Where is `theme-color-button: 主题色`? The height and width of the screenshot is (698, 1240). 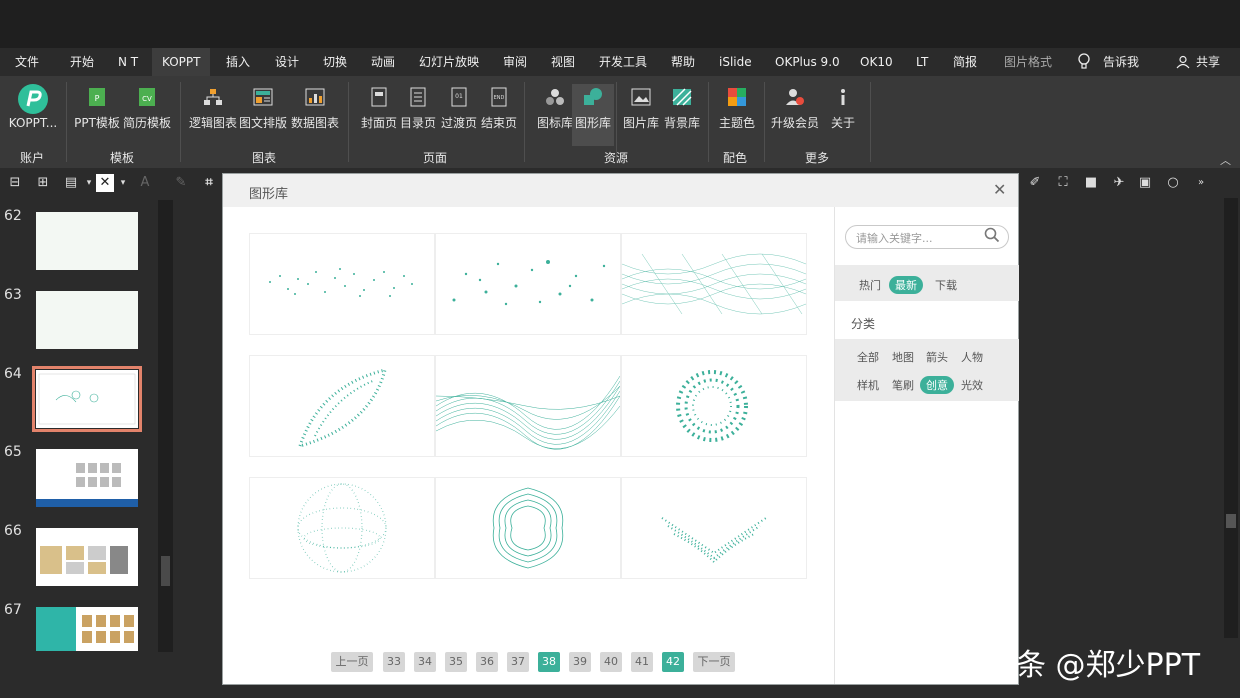 theme-color-button: 主题色 is located at coordinates (737, 115).